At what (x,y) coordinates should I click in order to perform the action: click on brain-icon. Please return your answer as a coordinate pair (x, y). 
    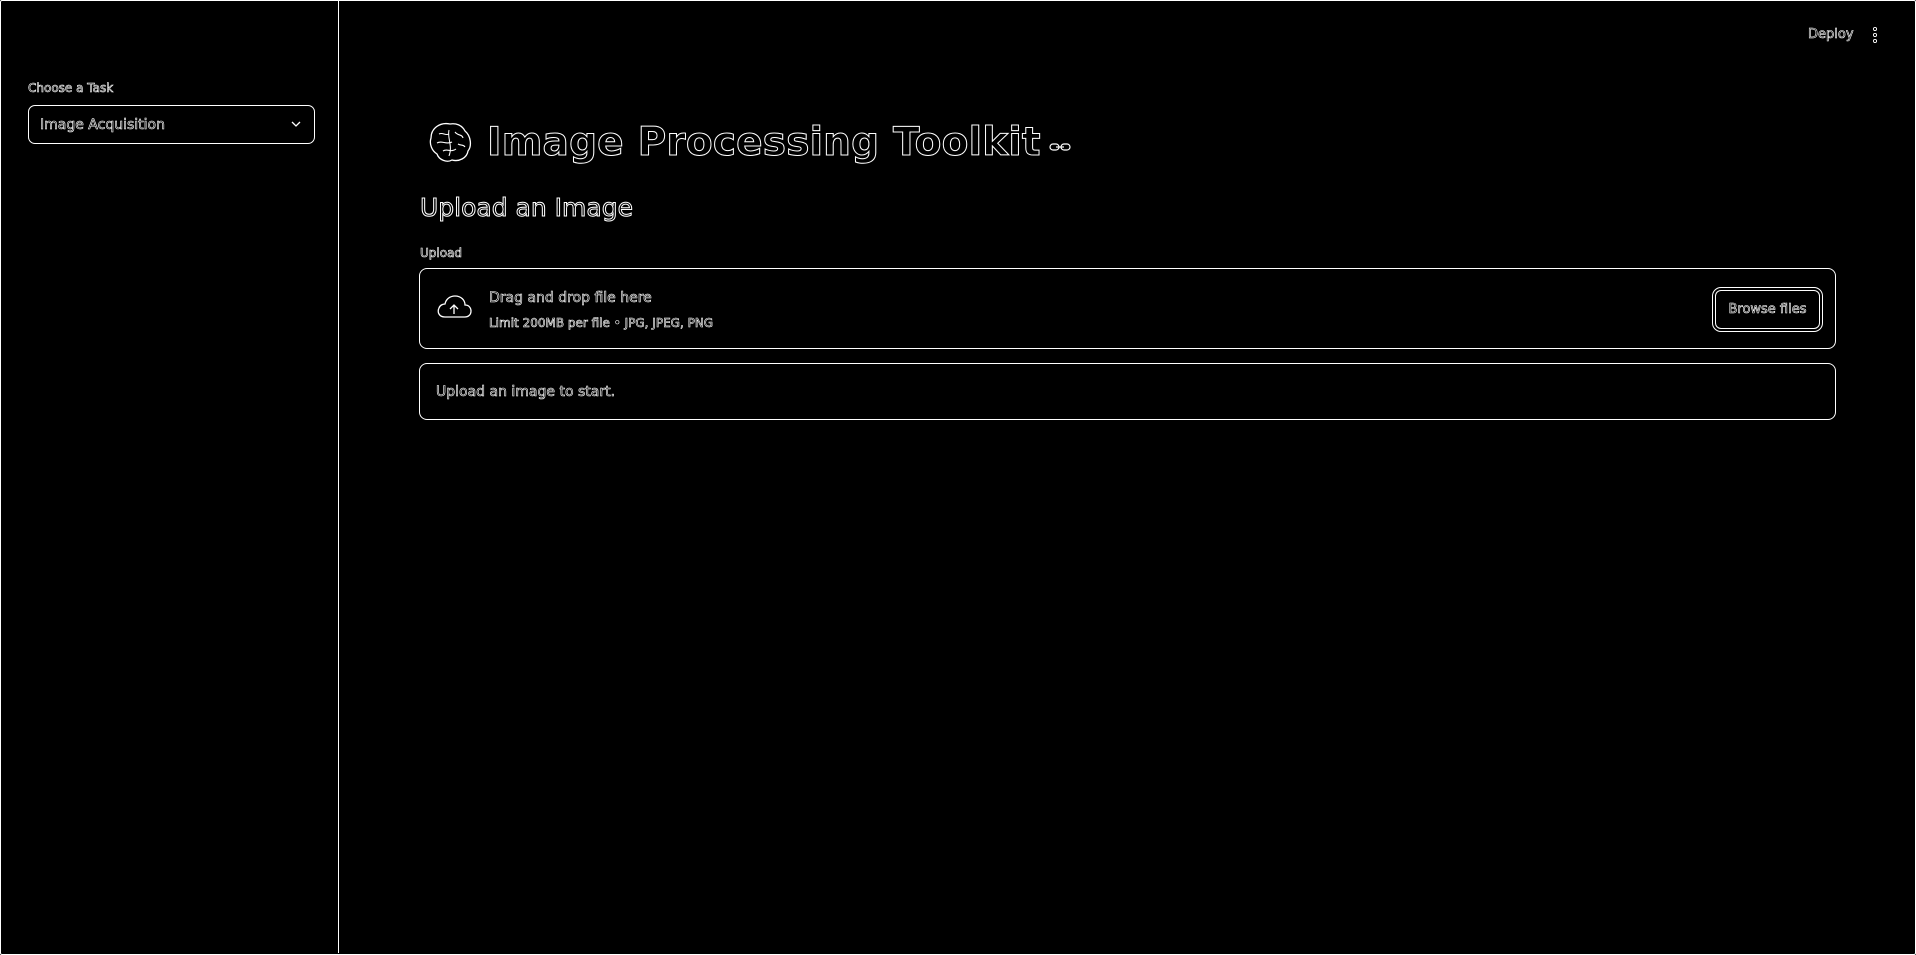
    Looking at the image, I should click on (450, 142).